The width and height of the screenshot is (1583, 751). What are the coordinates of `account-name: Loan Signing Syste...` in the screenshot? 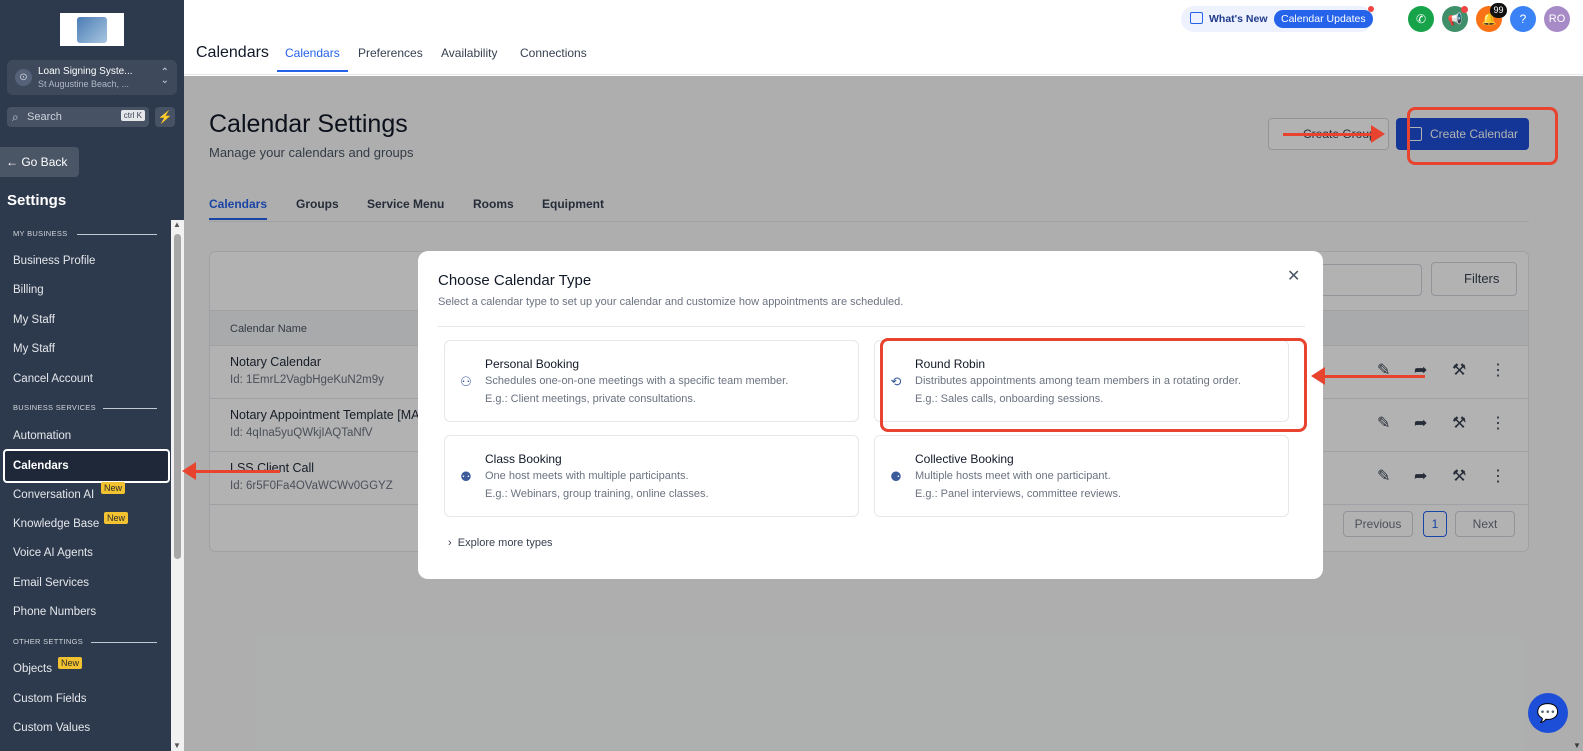 It's located at (85, 71).